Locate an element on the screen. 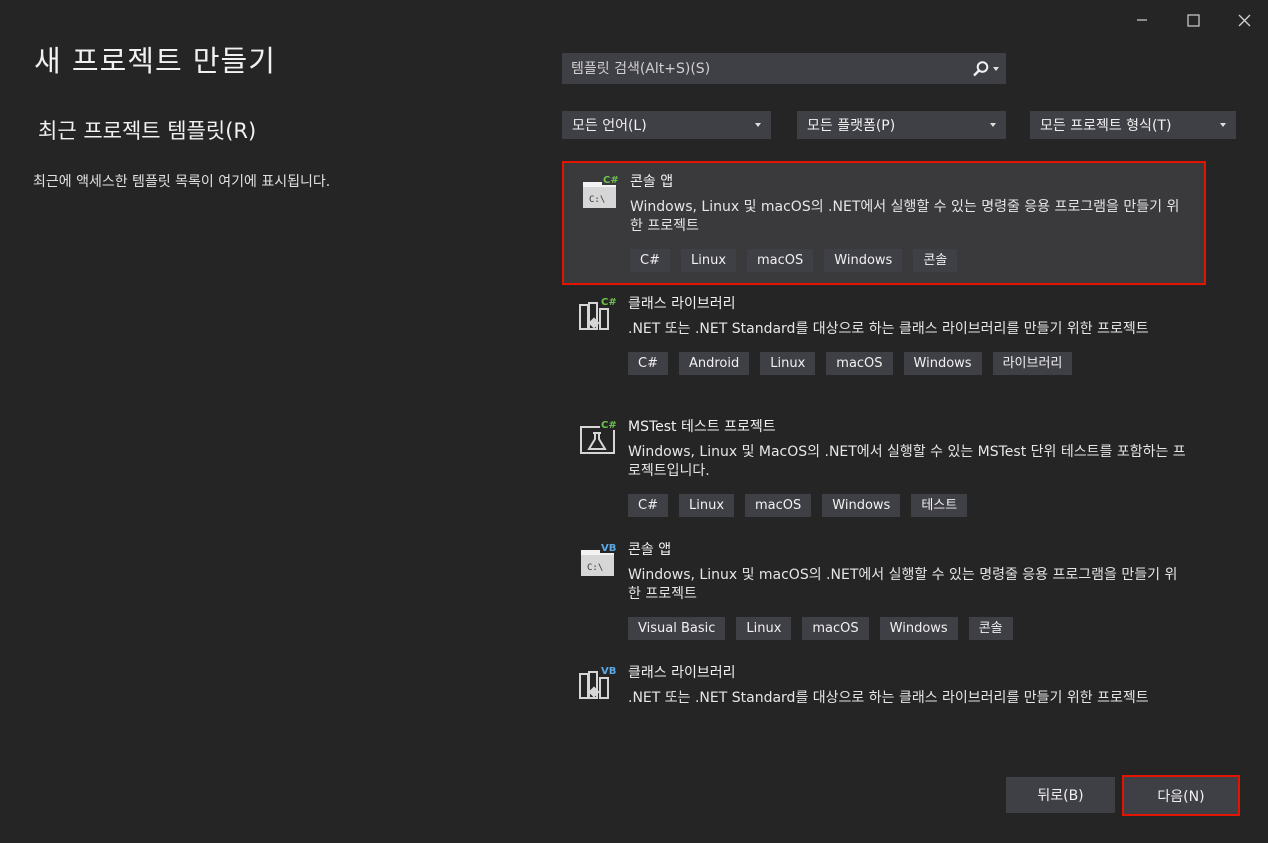 Image resolution: width=1268 pixels, height=843 pixels. platform-filter-value: 모든 플랫폼(P) is located at coordinates (851, 126).